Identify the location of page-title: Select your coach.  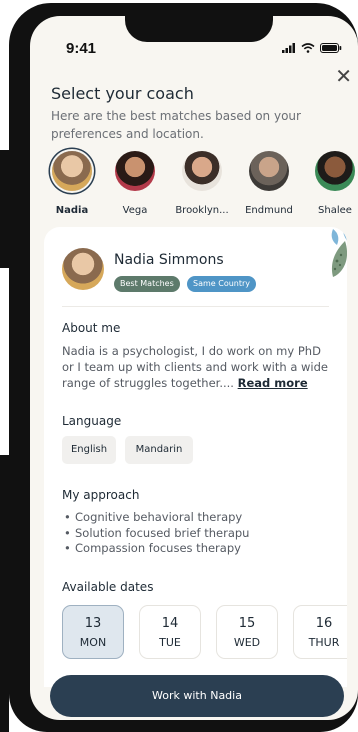
(122, 93).